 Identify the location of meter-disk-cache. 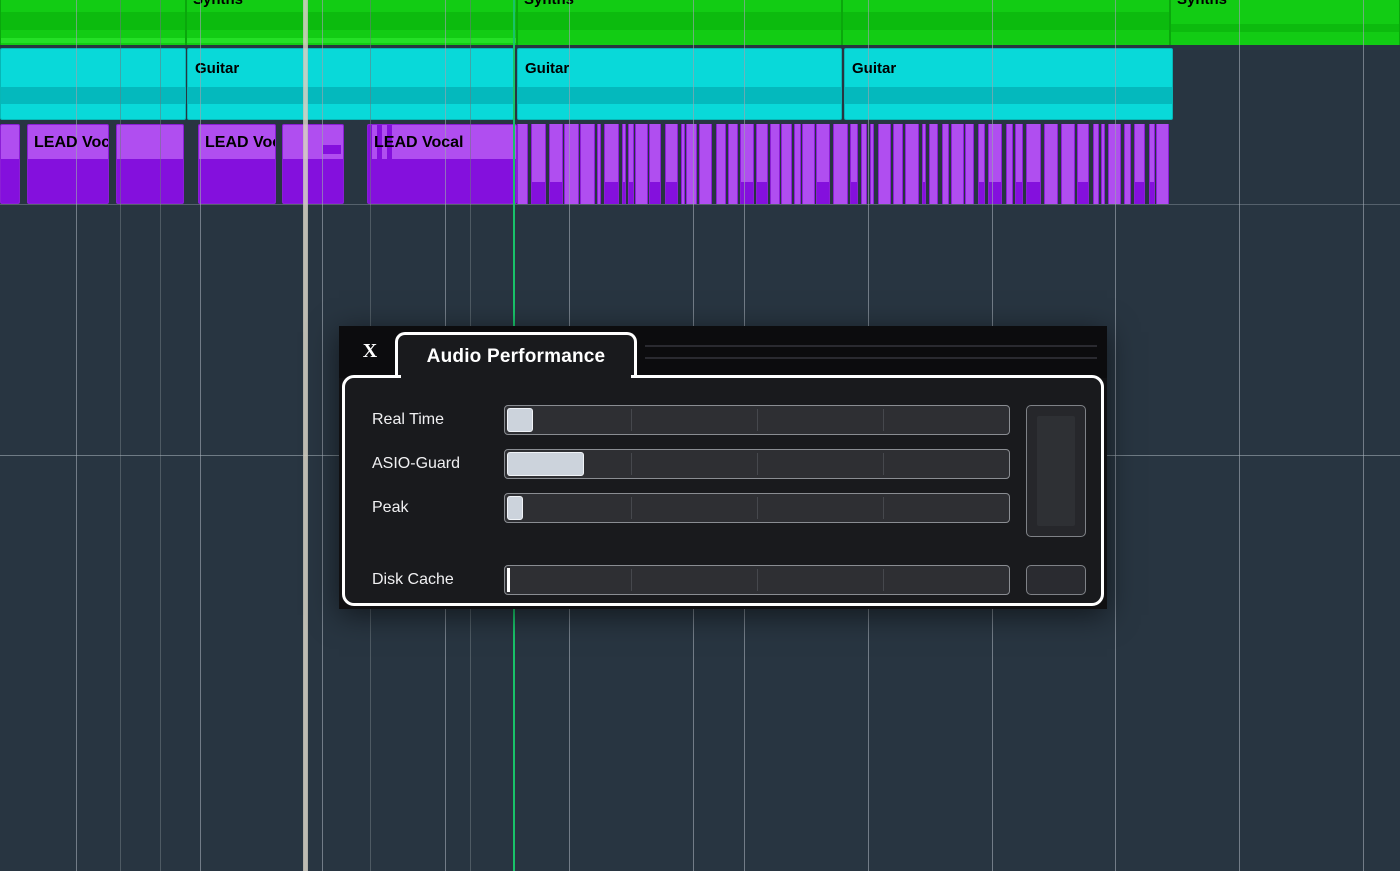
(757, 580).